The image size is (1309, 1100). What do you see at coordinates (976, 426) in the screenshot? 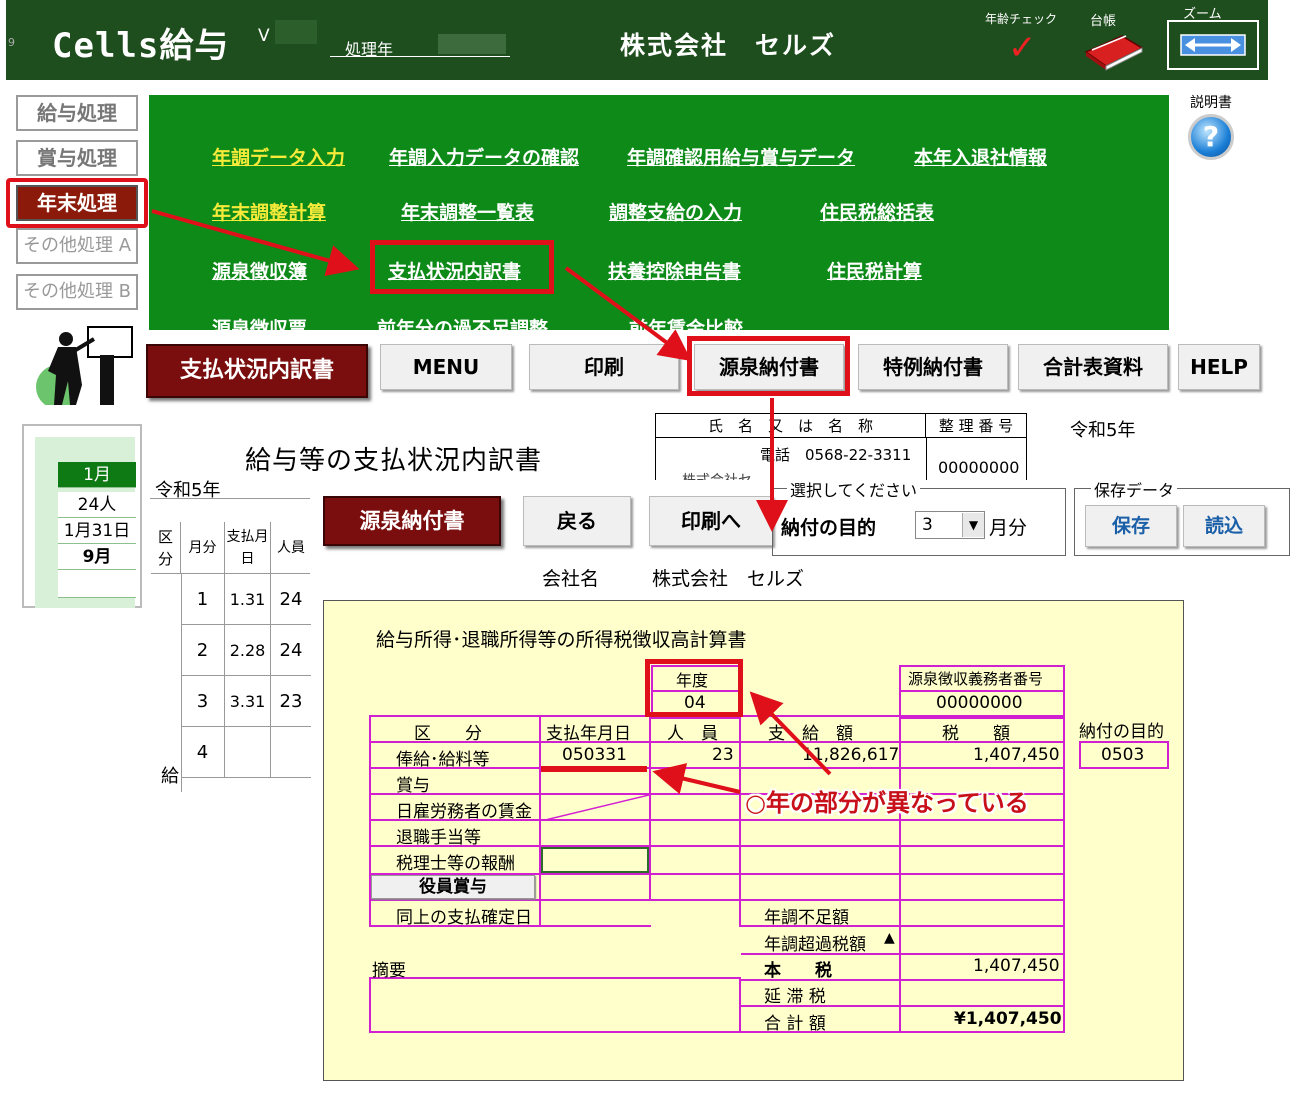
I see `reg-number-header: 整 理 番 号` at bounding box center [976, 426].